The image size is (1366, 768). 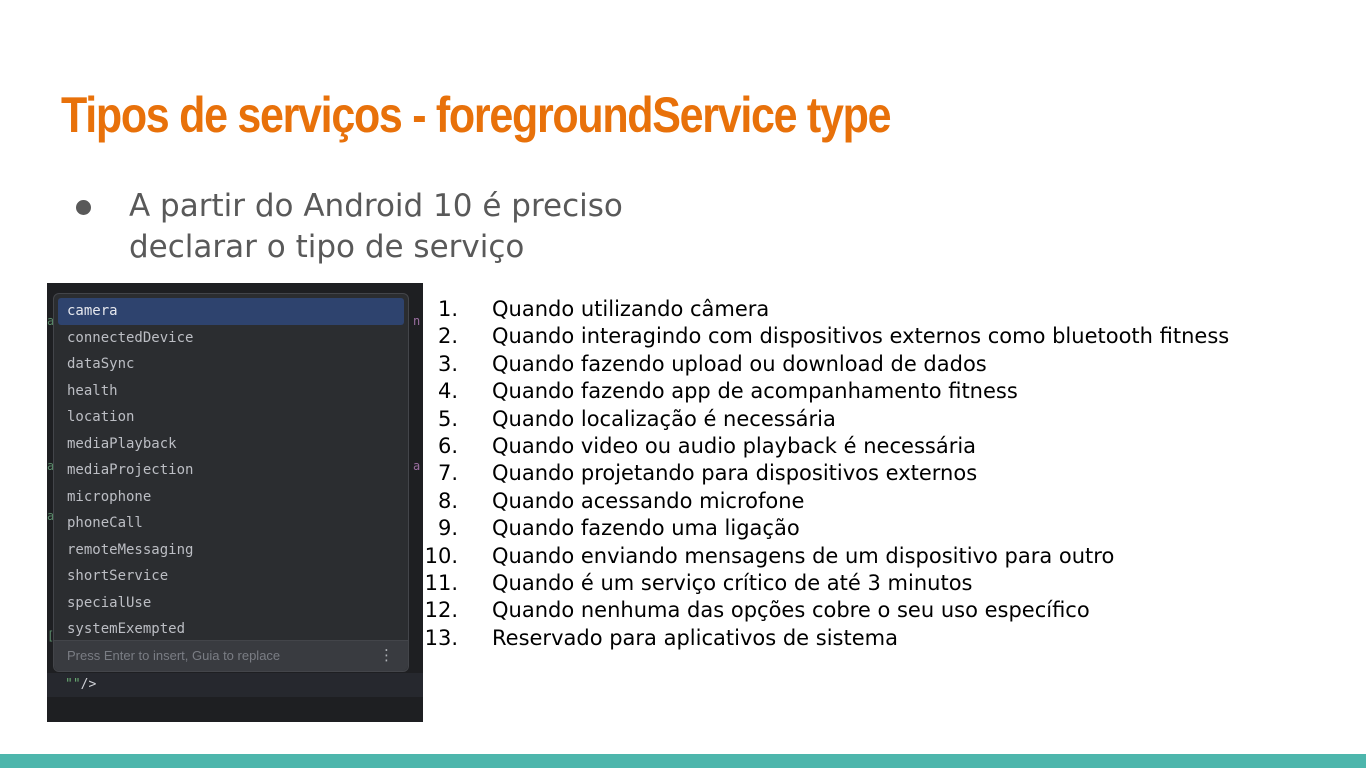 I want to click on code-tag-close: />, so click(x=88, y=684).